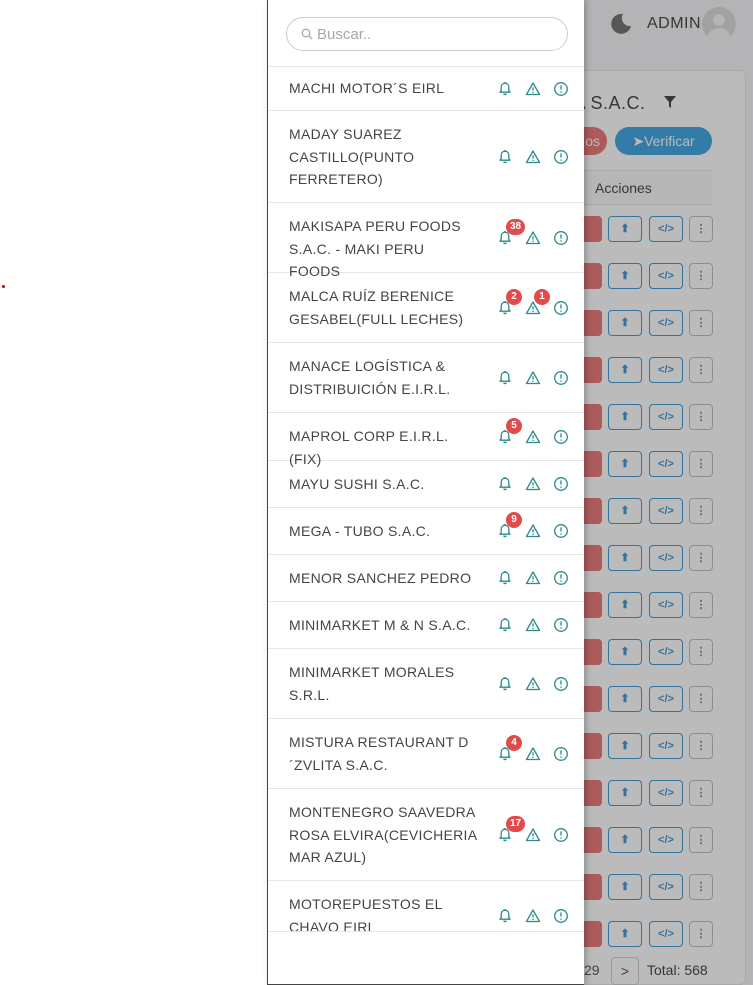 Image resolution: width=753 pixels, height=985 pixels. Describe the element at coordinates (516, 824) in the screenshot. I see `notification-count-badge: 17` at that location.